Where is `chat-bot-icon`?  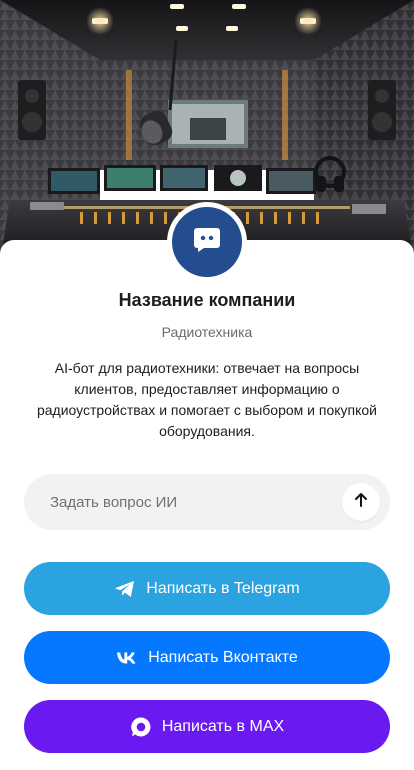 chat-bot-icon is located at coordinates (207, 242).